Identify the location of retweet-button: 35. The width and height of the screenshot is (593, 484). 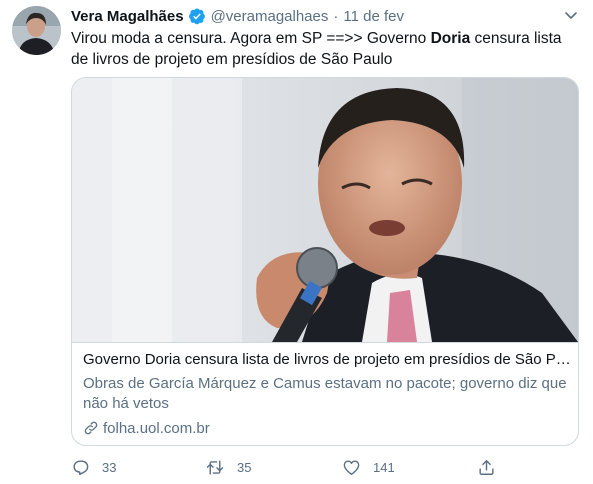
(228, 467).